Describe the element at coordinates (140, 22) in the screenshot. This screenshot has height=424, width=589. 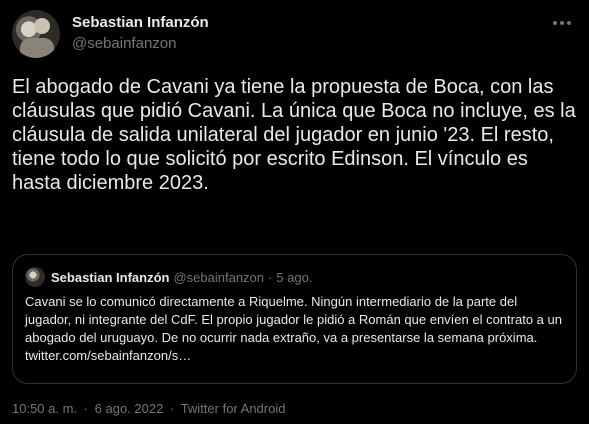
I see `author-name: Sebastian Infanzón` at that location.